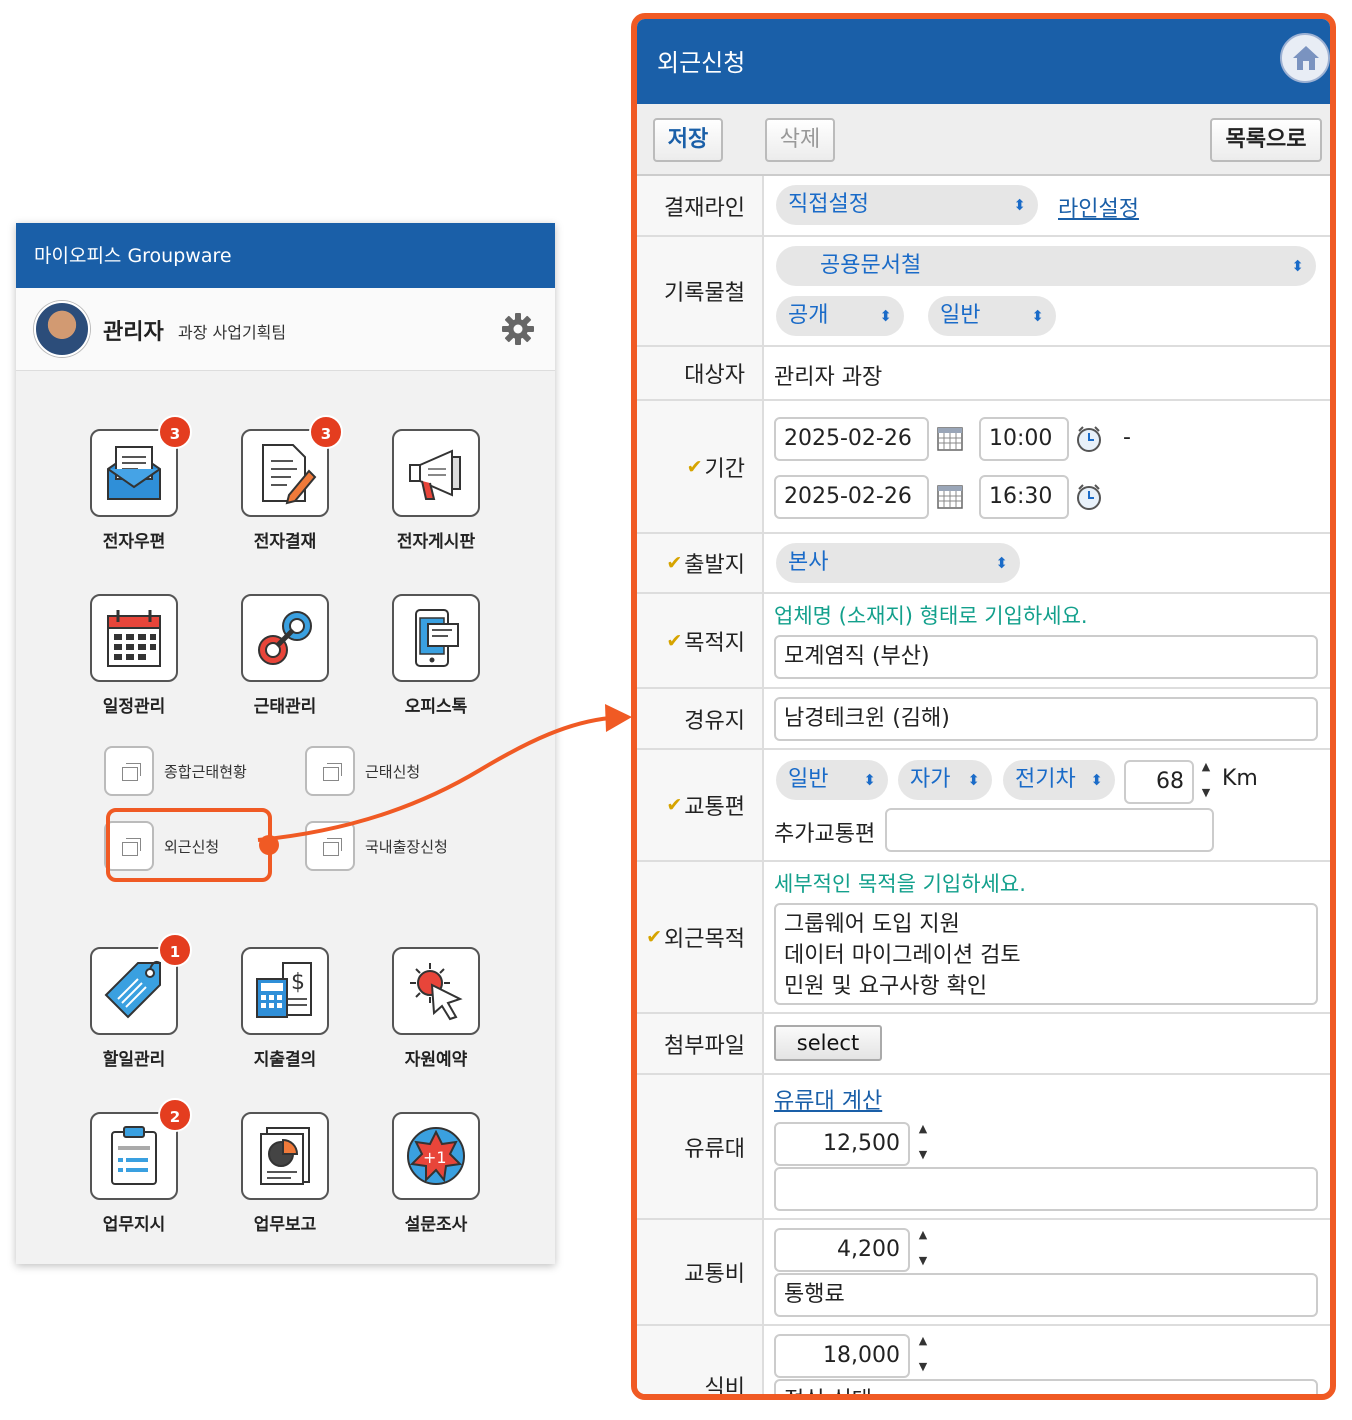  I want to click on approval-line-select: 직접설정 ⬍, so click(907, 205).